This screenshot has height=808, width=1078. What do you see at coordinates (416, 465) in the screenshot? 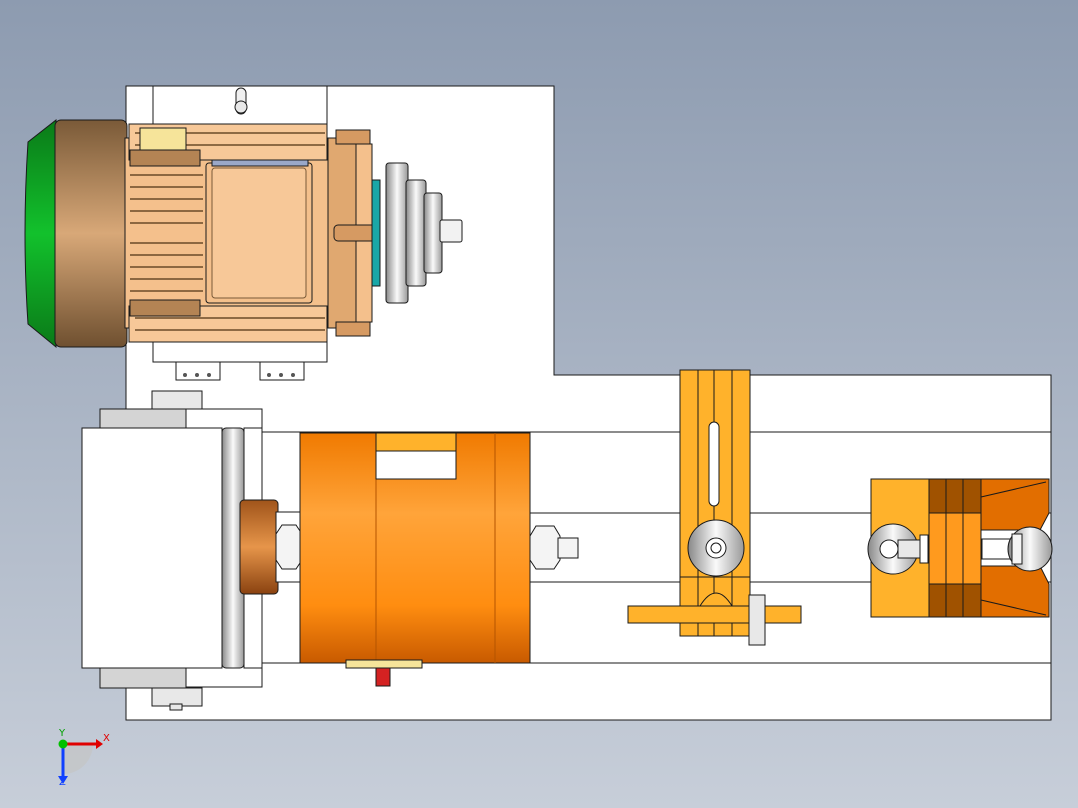
I see `orange-drum-window` at bounding box center [416, 465].